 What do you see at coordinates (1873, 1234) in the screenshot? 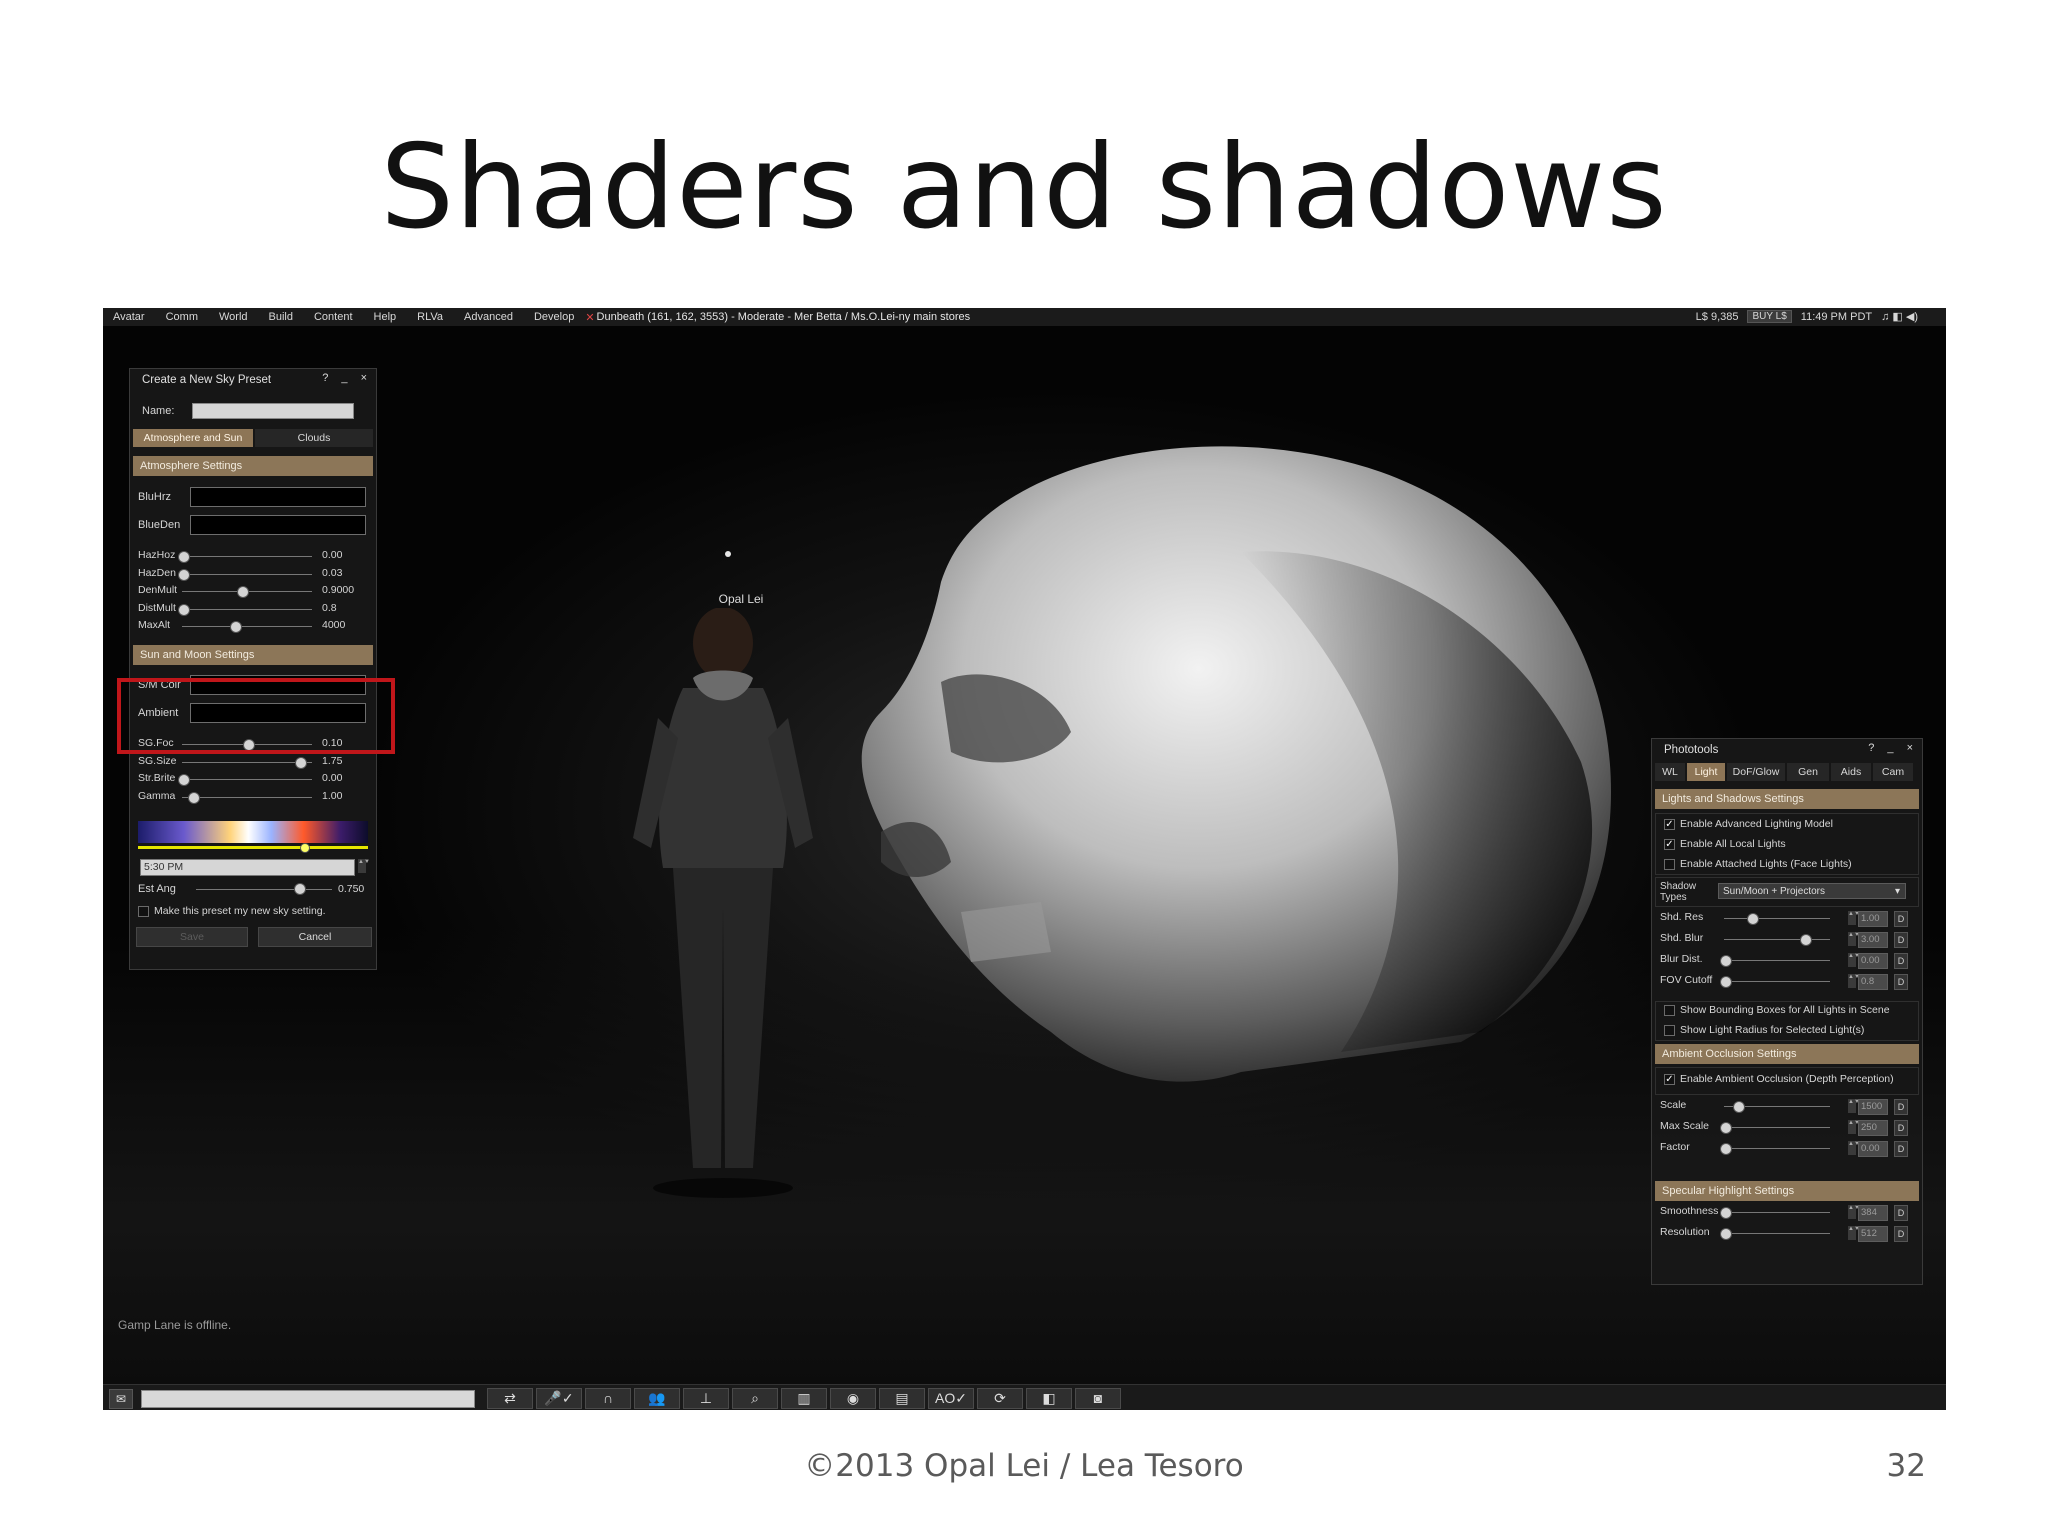
I see `resolution-value: 512` at bounding box center [1873, 1234].